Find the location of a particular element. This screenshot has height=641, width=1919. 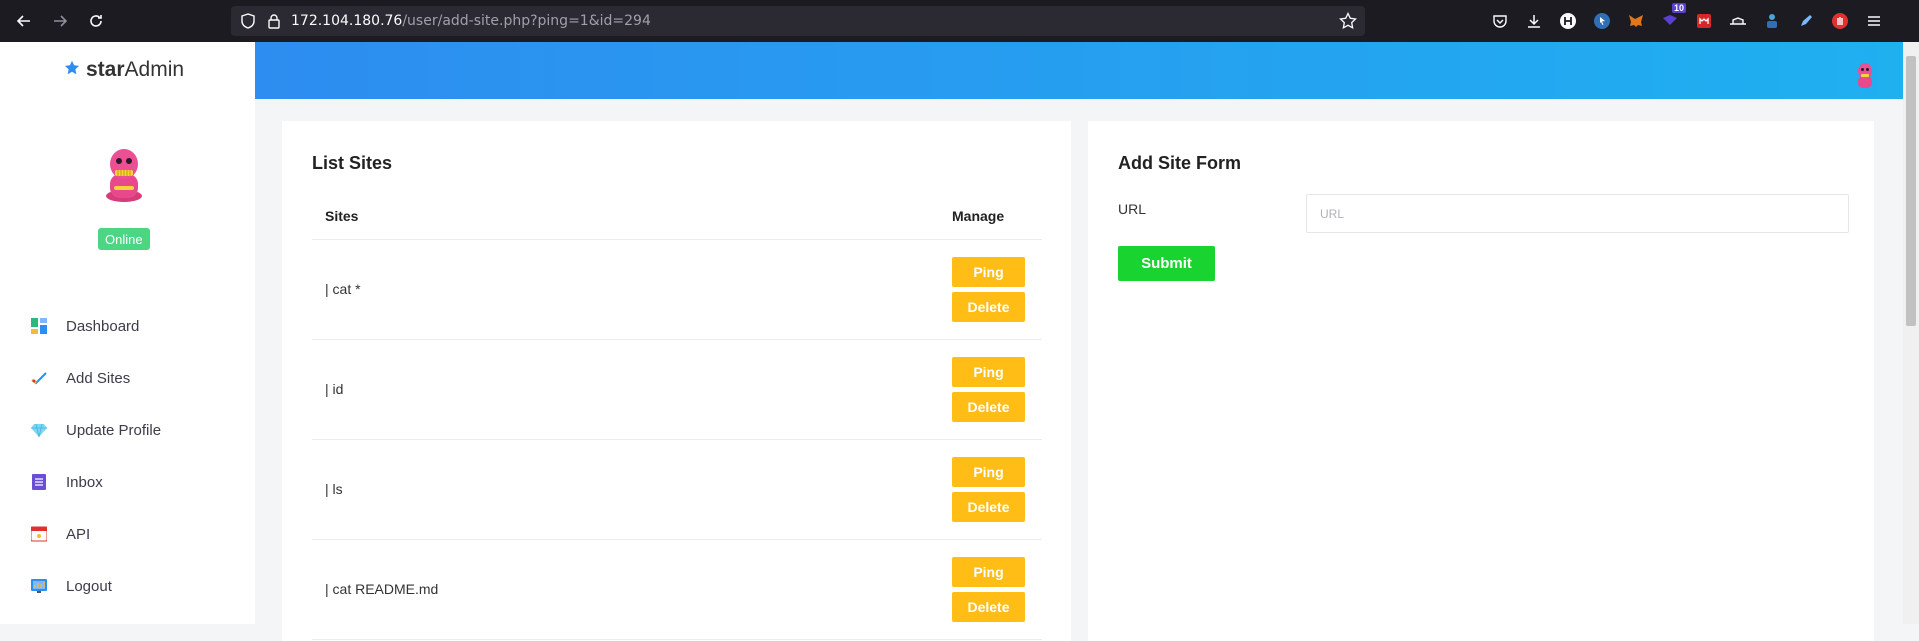

shield-icon is located at coordinates (248, 21).